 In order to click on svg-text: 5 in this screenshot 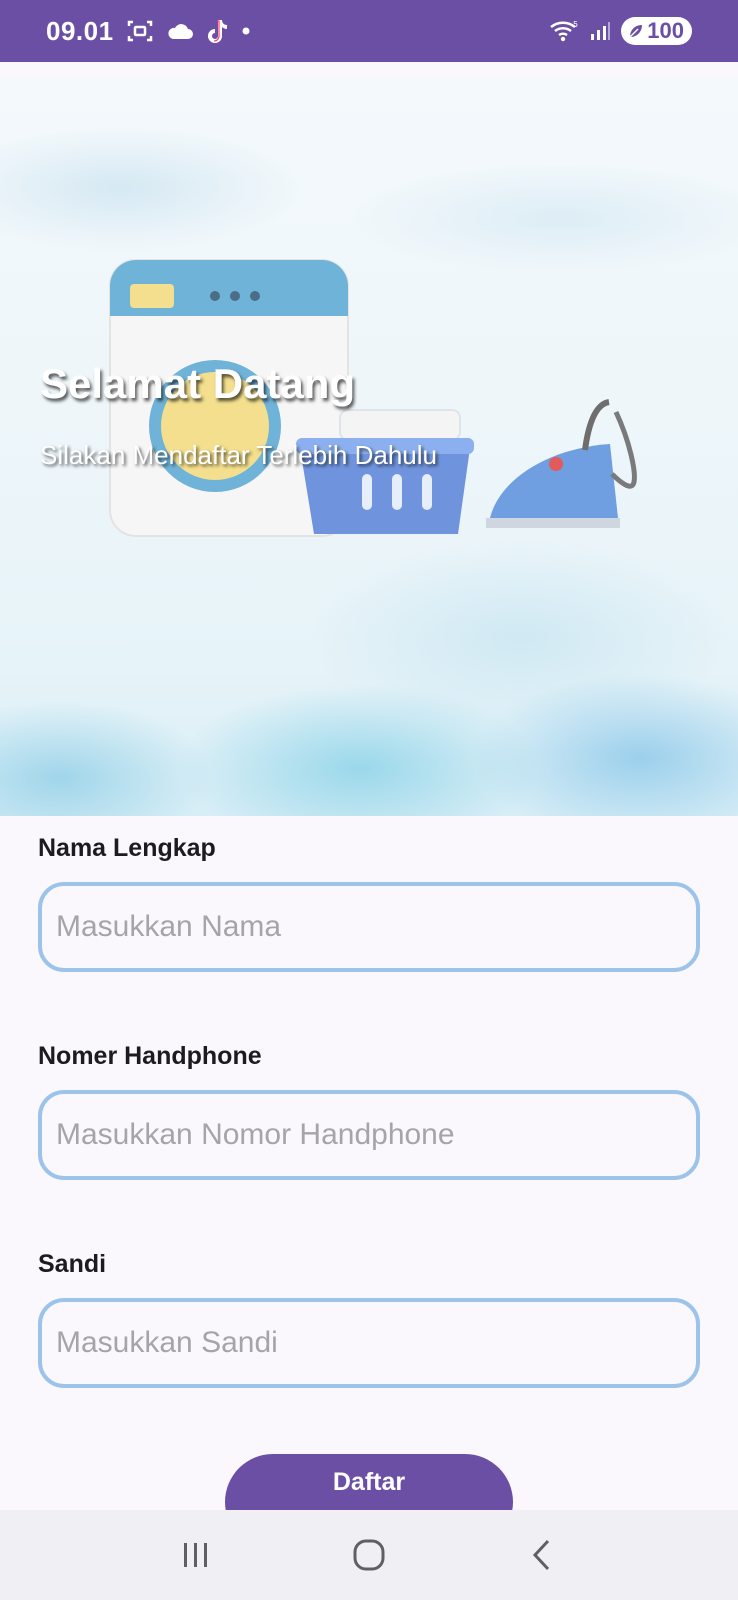, I will do `click(575, 24)`.